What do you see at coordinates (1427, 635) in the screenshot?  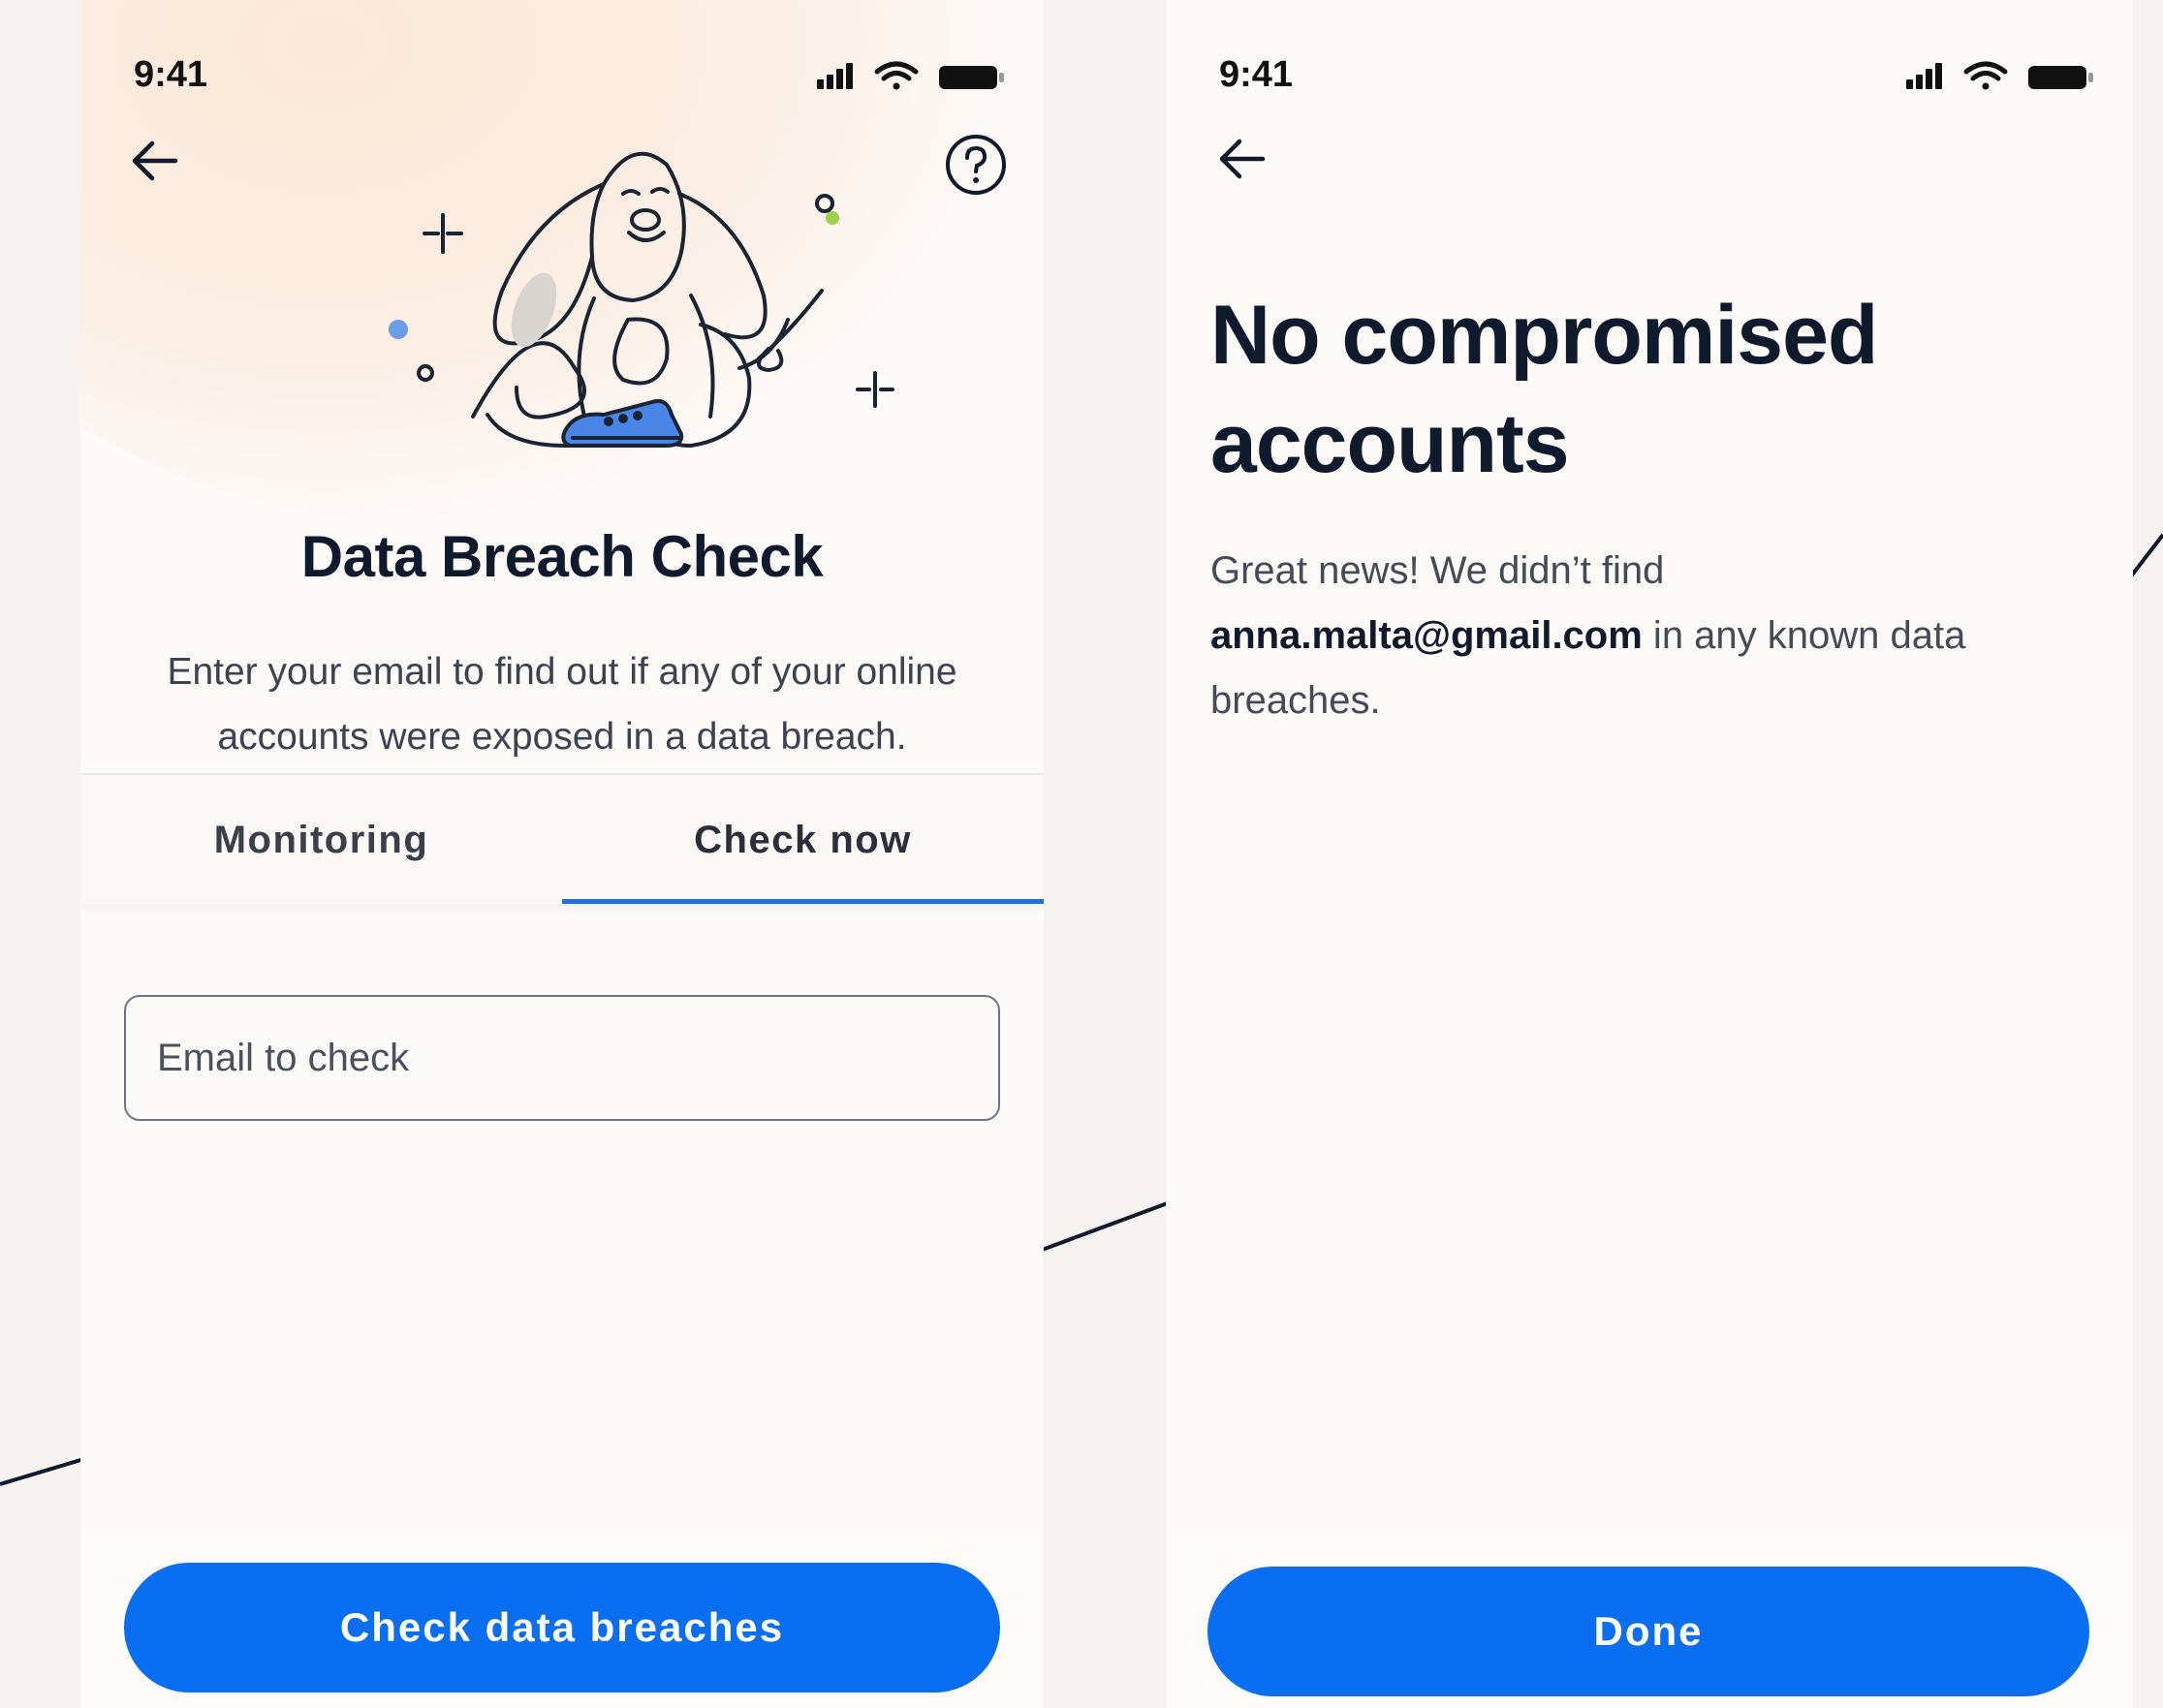 I see `checked-email: anna.malta@gmail.com` at bounding box center [1427, 635].